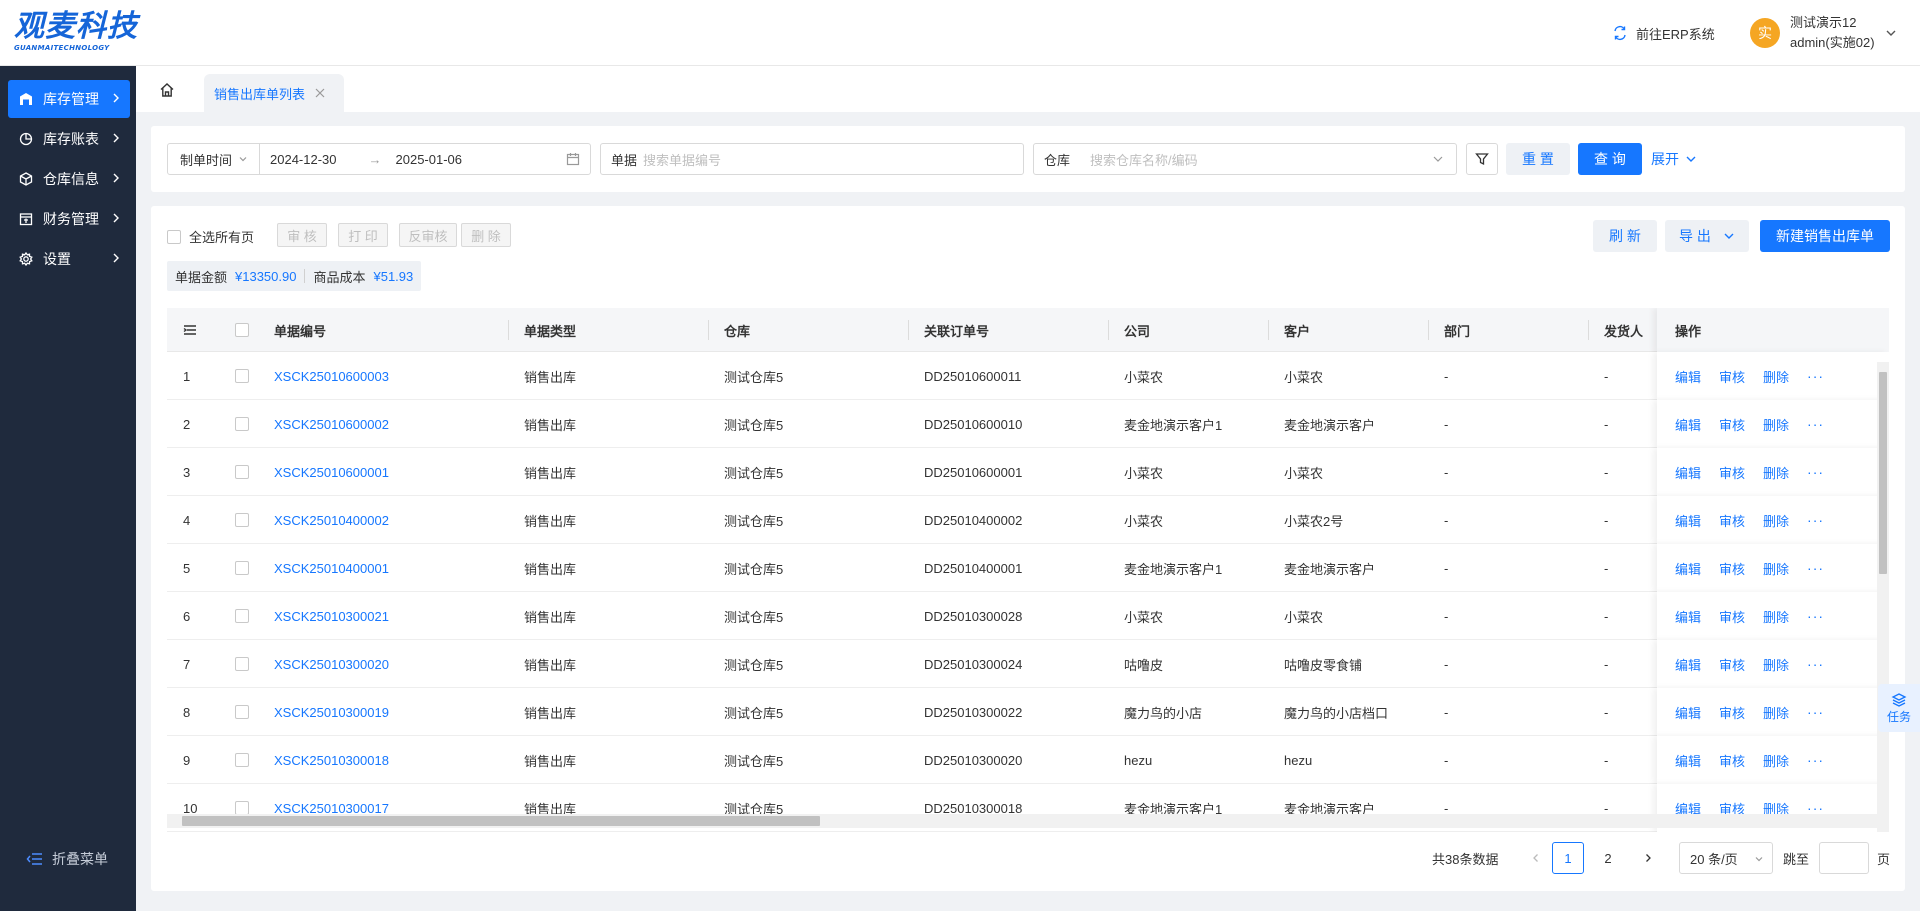 Image resolution: width=1920 pixels, height=911 pixels. I want to click on expand-filter-toggle: 展开, so click(1674, 159).